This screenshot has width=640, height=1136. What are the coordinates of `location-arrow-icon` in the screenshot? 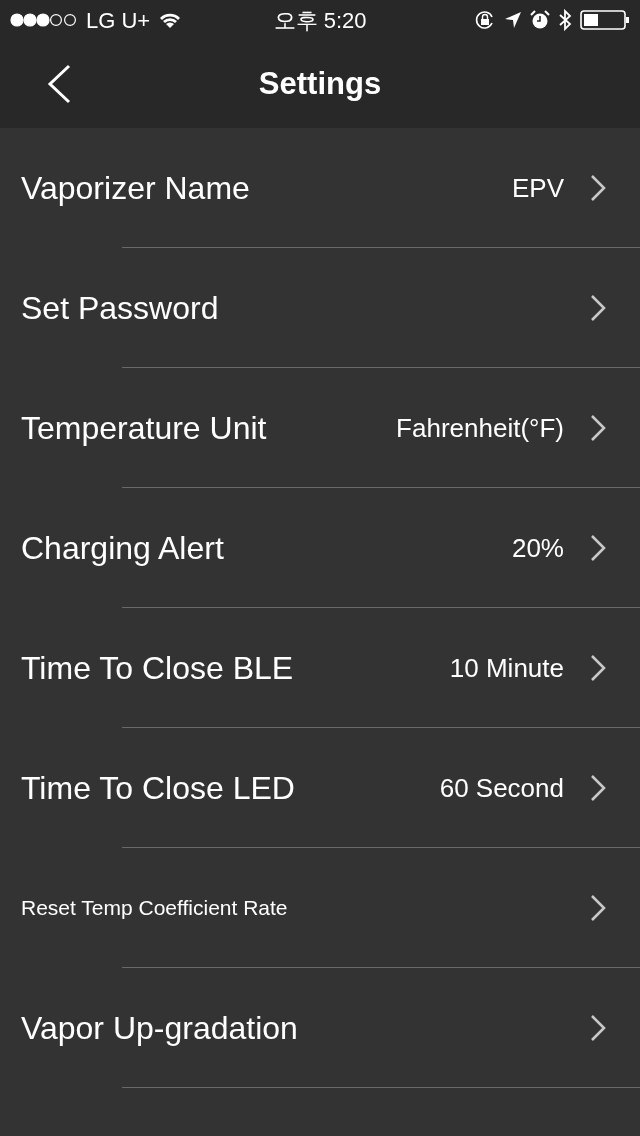 It's located at (513, 20).